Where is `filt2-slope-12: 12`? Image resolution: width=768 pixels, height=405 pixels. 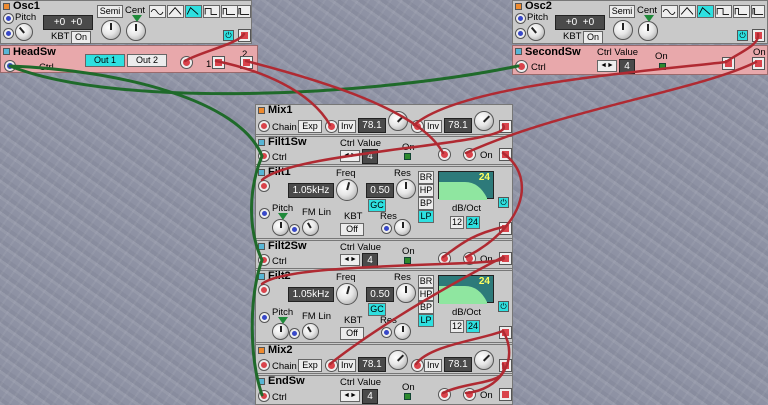
filt2-slope-12: 12 is located at coordinates (457, 326).